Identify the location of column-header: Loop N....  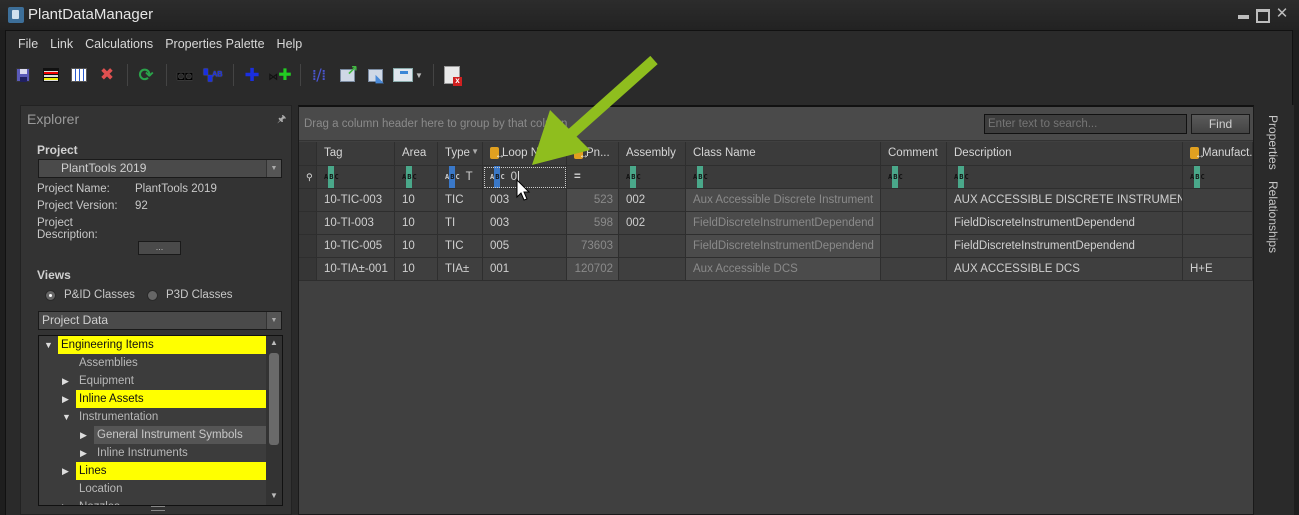
(525, 154).